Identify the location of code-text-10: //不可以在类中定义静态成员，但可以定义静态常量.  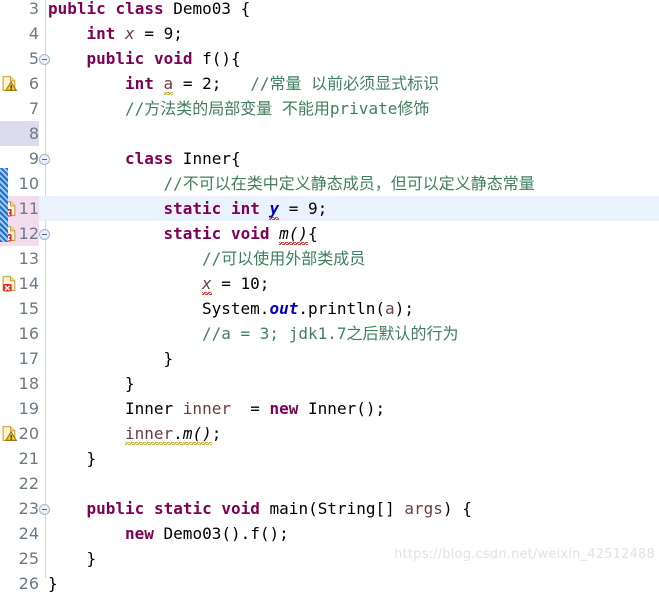
(349, 183).